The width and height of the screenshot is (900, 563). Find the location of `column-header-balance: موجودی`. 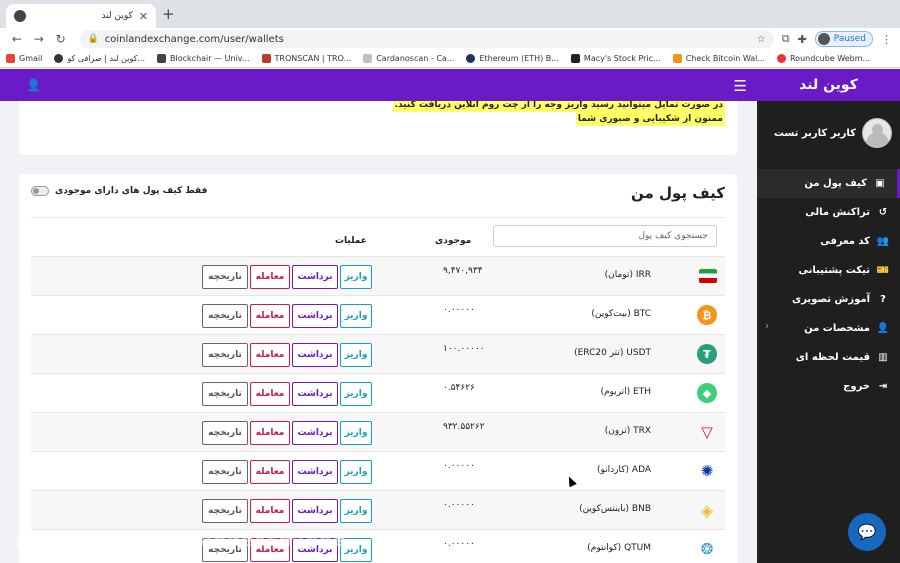

column-header-balance: موجودی is located at coordinates (453, 241).